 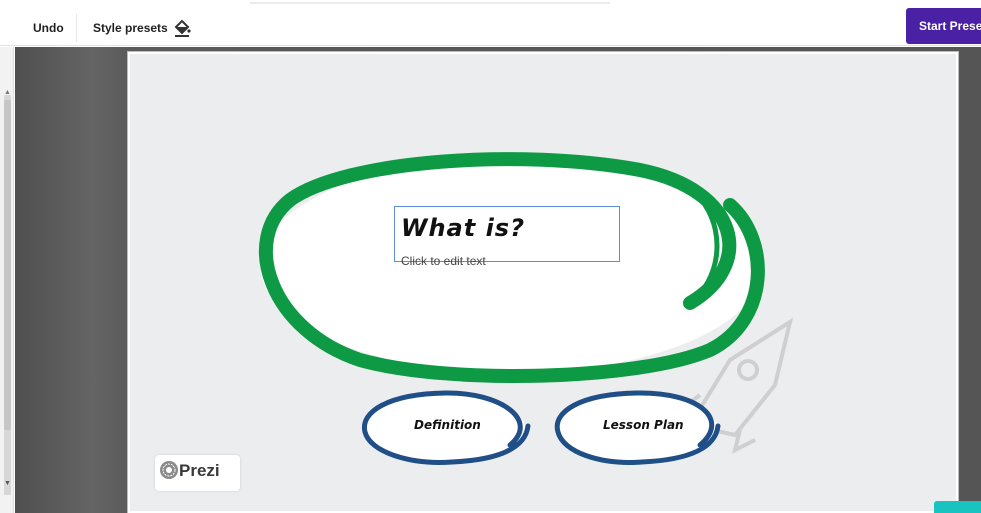 I want to click on topic-definition: Definition, so click(x=447, y=425).